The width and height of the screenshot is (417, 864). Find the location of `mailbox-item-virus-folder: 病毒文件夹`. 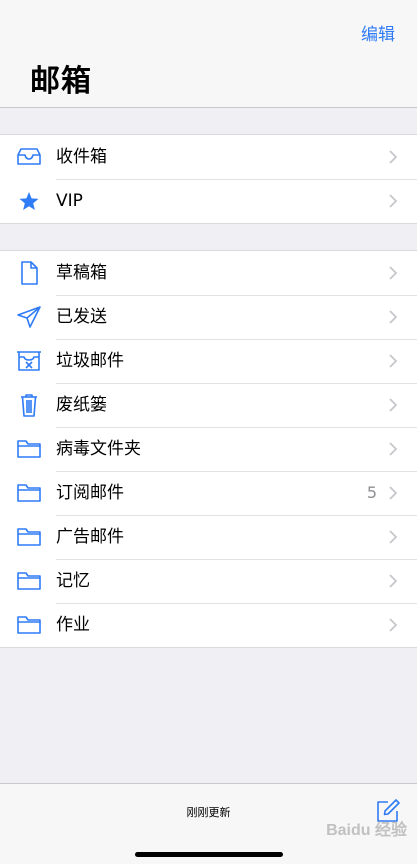

mailbox-item-virus-folder: 病毒文件夹 is located at coordinates (208, 449).